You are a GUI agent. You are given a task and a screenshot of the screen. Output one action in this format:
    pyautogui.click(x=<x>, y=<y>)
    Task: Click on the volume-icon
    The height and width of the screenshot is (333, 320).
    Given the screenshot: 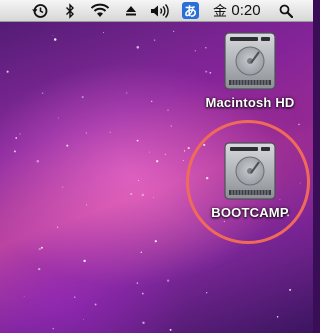 What is the action you would take?
    pyautogui.click(x=160, y=10)
    